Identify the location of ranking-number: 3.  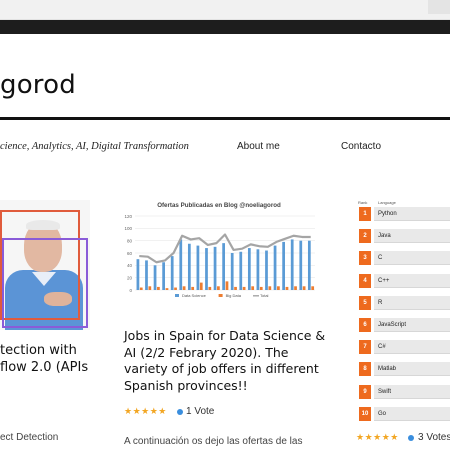
(365, 258).